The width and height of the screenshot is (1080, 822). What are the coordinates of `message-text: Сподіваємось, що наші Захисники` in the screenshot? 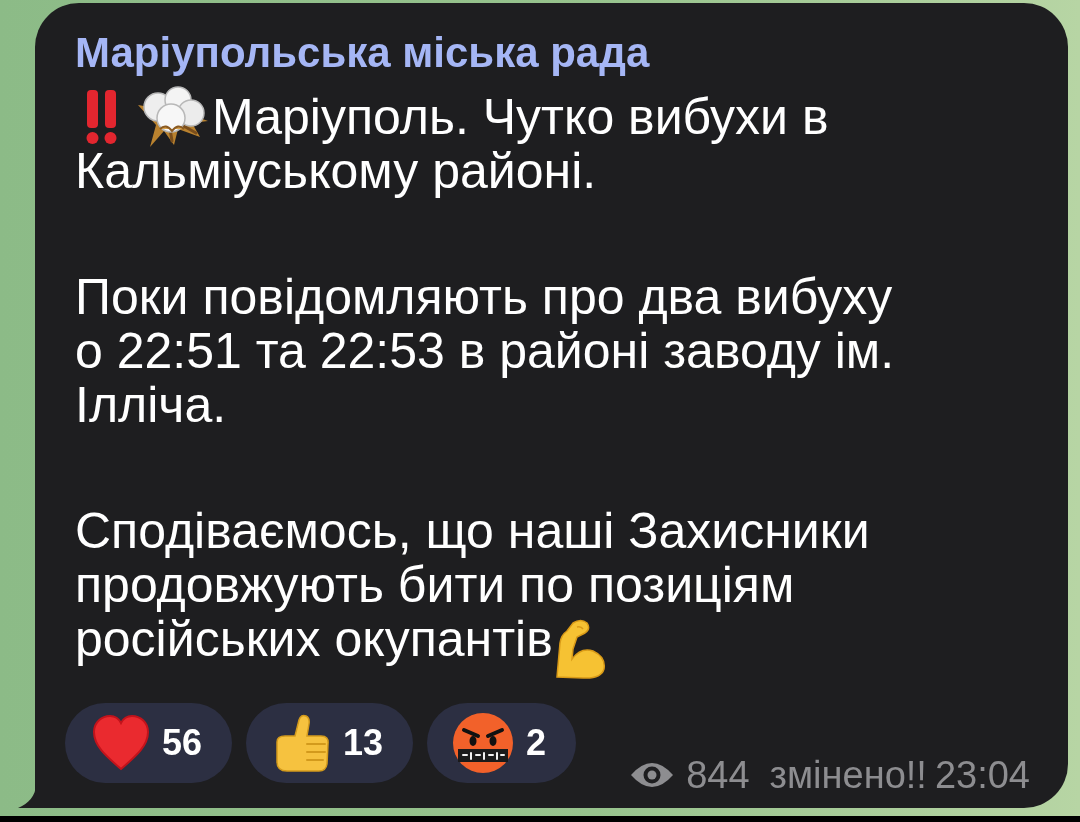 It's located at (472, 531).